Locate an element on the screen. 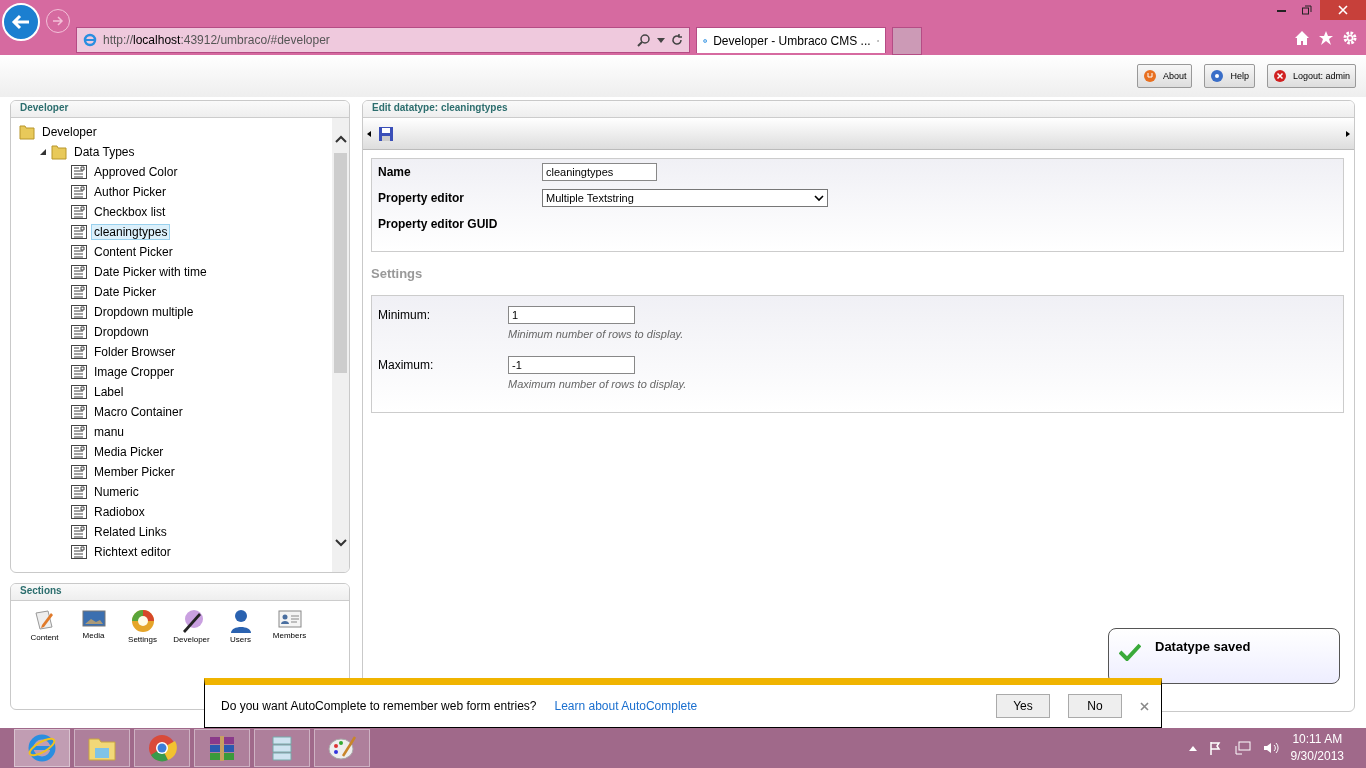  property-editor-select: Multiple Textstring is located at coordinates (685, 198).